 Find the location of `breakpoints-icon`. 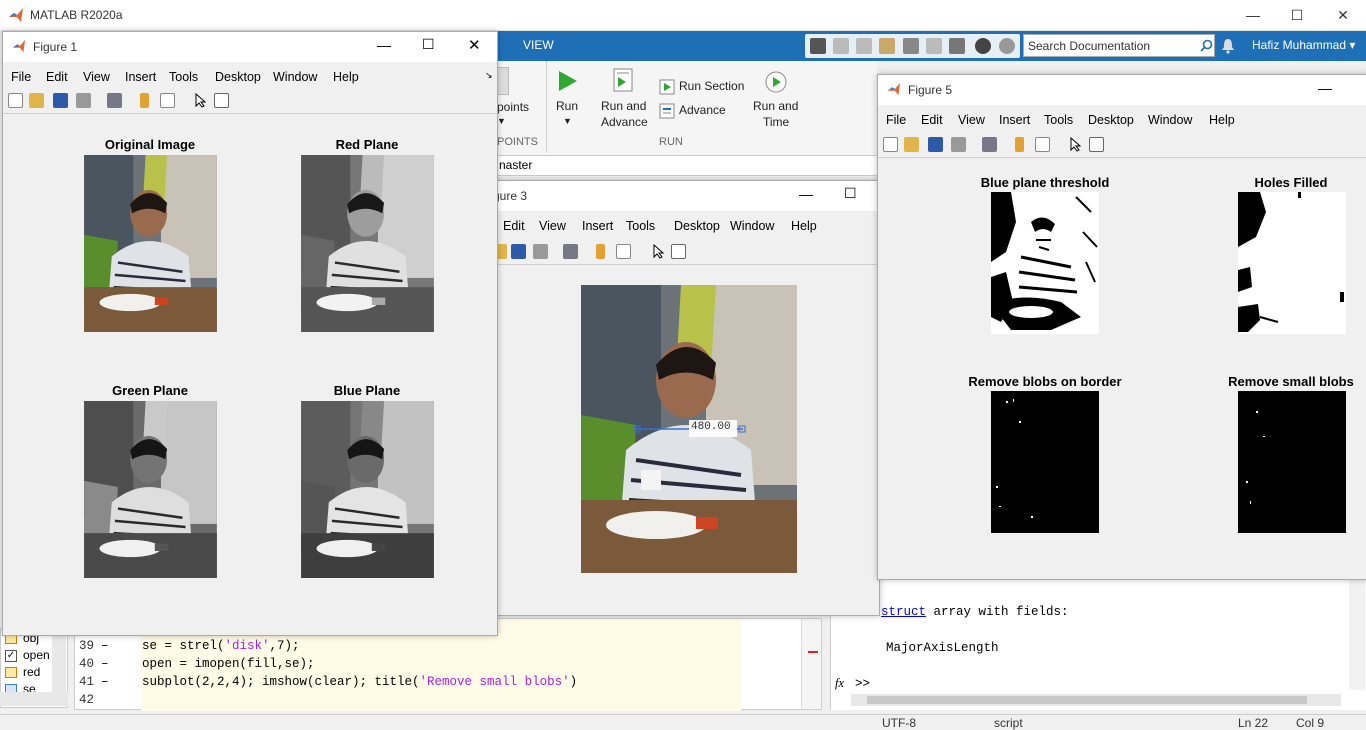

breakpoints-icon is located at coordinates (503, 81).